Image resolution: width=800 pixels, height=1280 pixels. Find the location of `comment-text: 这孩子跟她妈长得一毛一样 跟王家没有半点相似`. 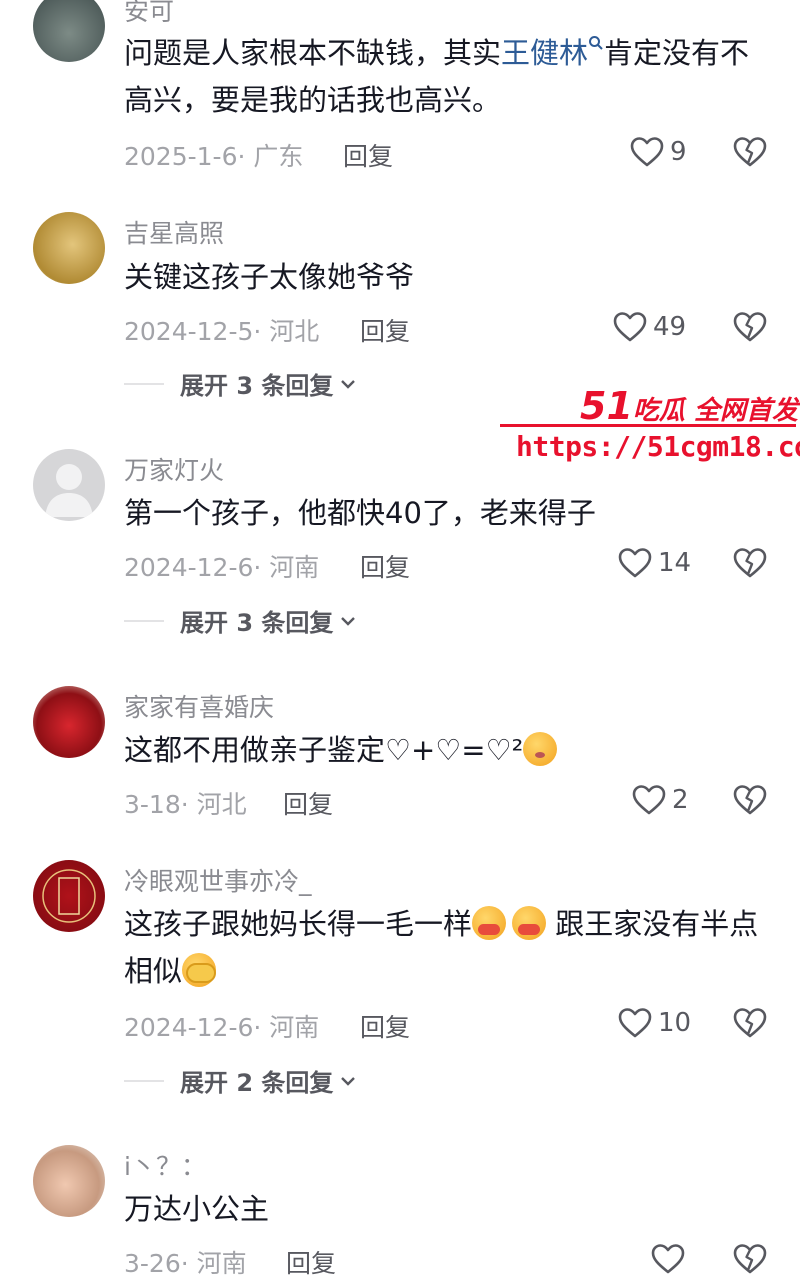

comment-text: 这孩子跟她妈长得一毛一样 跟王家没有半点相似 is located at coordinates (449, 948).